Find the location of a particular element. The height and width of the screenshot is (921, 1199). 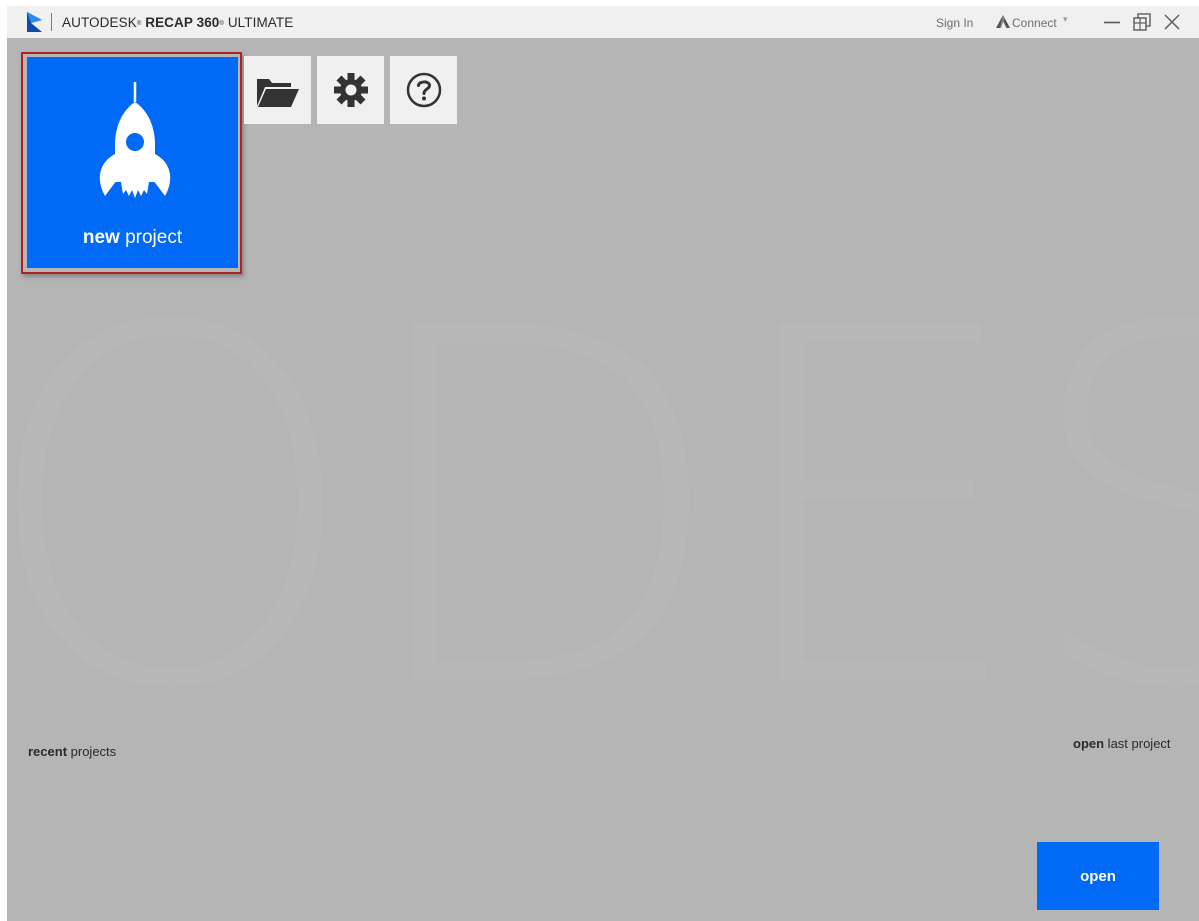

recap-logo-icon is located at coordinates (34, 22).